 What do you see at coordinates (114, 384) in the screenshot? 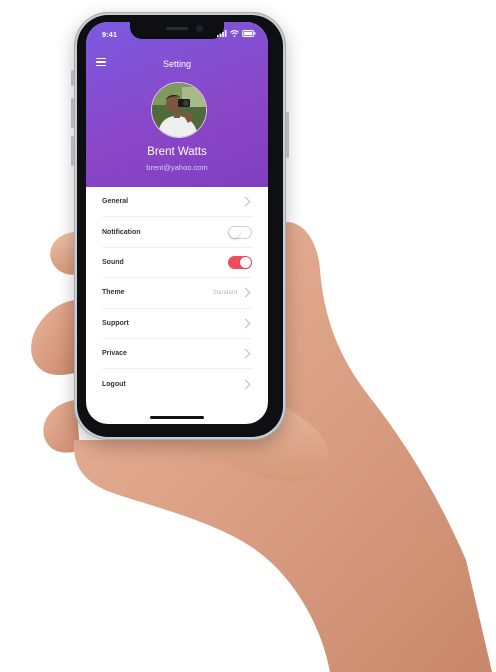
I see `settings-row-label: Logout` at bounding box center [114, 384].